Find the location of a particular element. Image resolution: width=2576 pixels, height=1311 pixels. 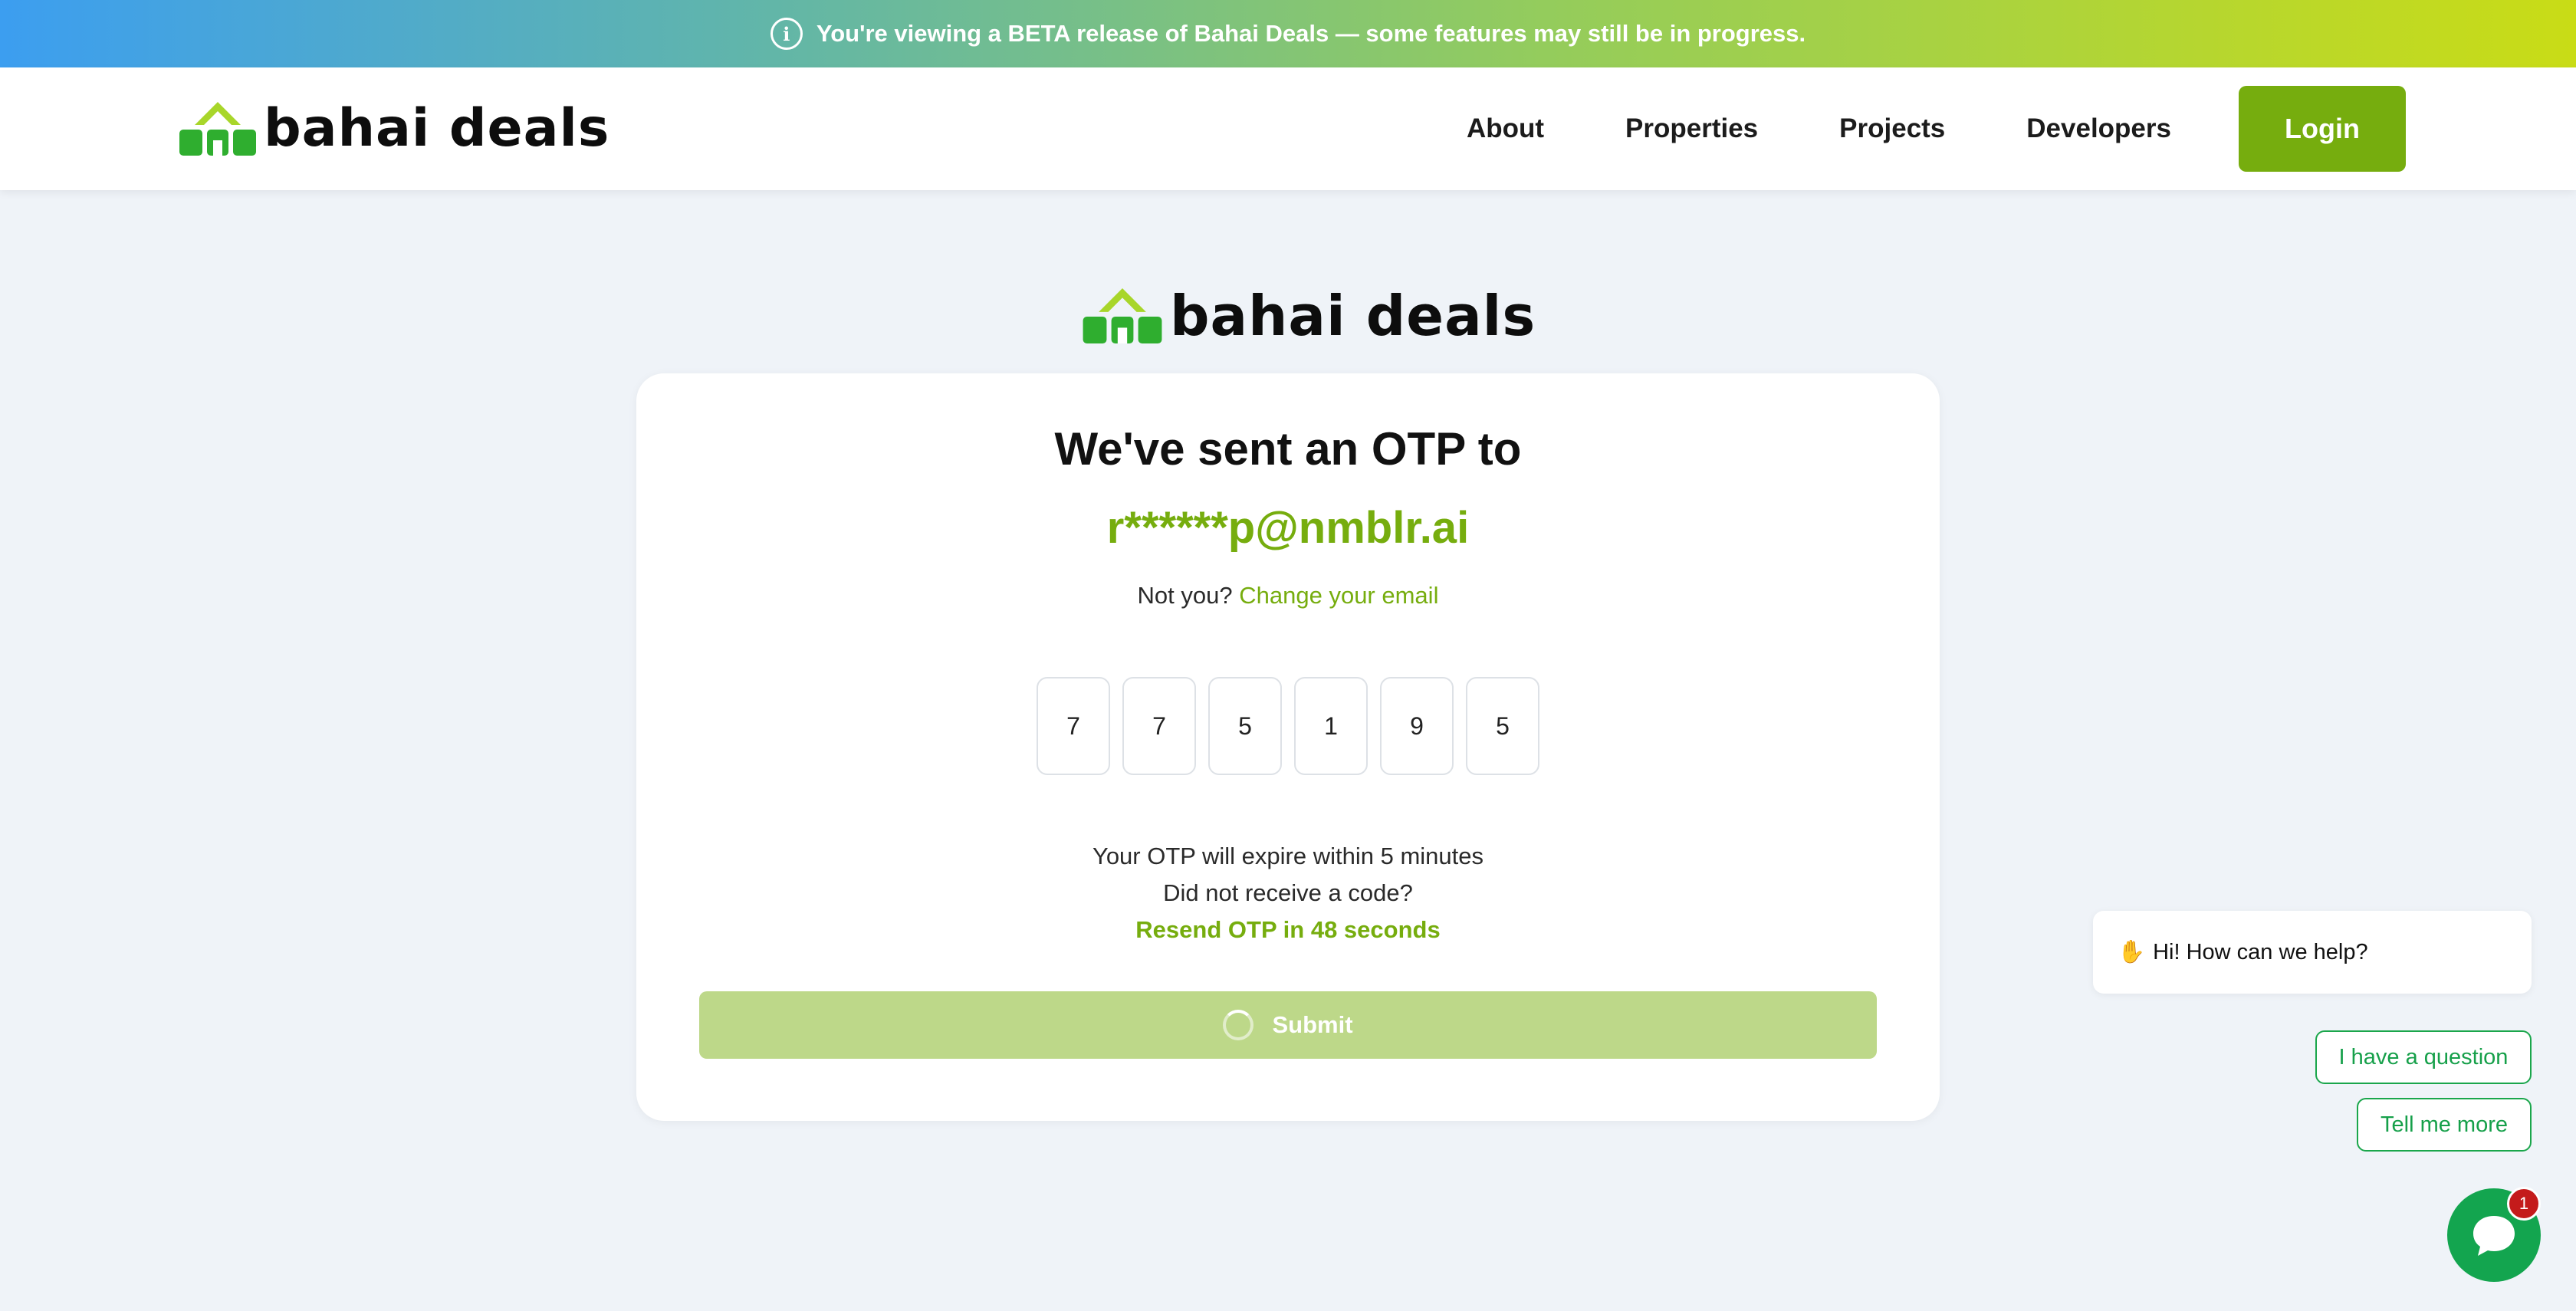

nav-properties: Properties is located at coordinates (1692, 128).